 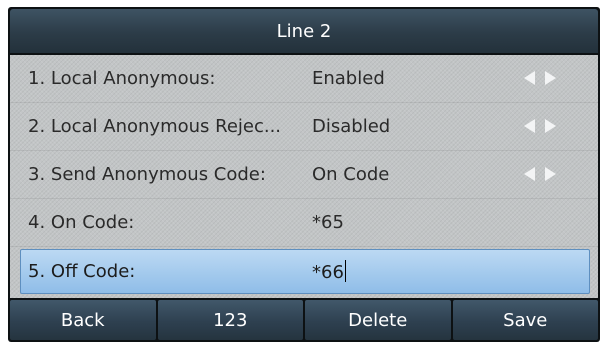 I want to click on title-bar: Line 2, so click(x=304, y=31).